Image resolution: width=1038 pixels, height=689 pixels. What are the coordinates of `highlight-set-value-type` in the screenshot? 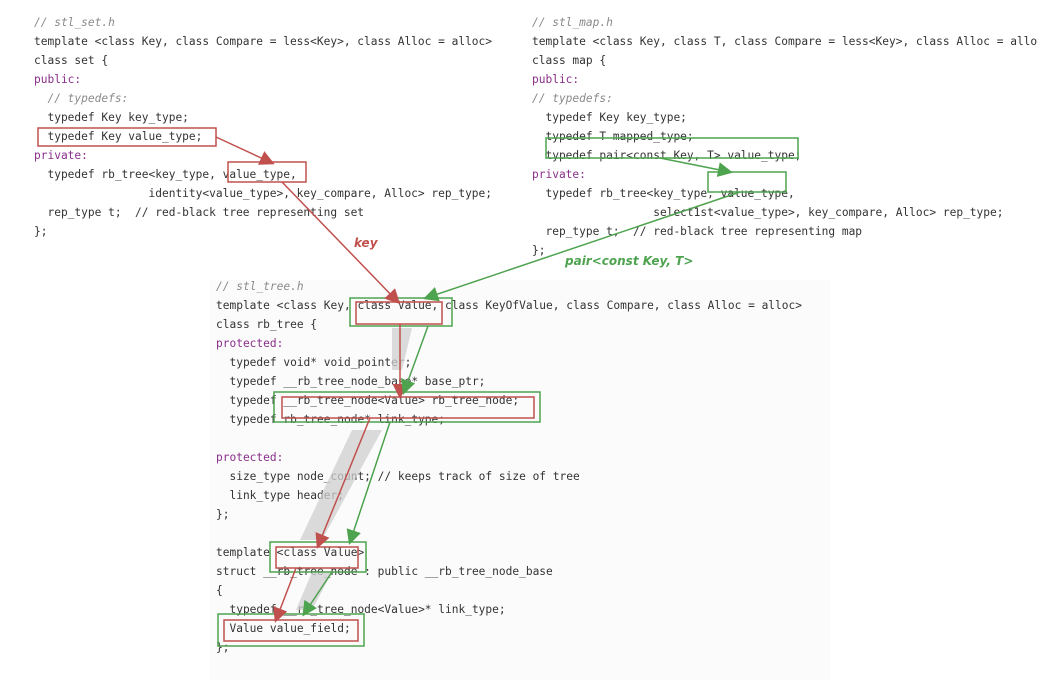 It's located at (127, 137).